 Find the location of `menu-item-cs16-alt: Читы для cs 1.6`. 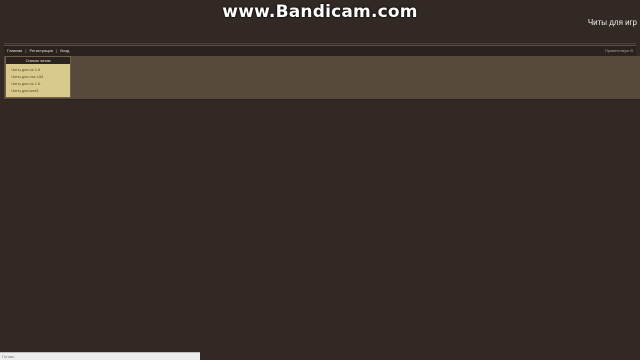

menu-item-cs16-alt: Читы для cs 1.6 is located at coordinates (40, 83).